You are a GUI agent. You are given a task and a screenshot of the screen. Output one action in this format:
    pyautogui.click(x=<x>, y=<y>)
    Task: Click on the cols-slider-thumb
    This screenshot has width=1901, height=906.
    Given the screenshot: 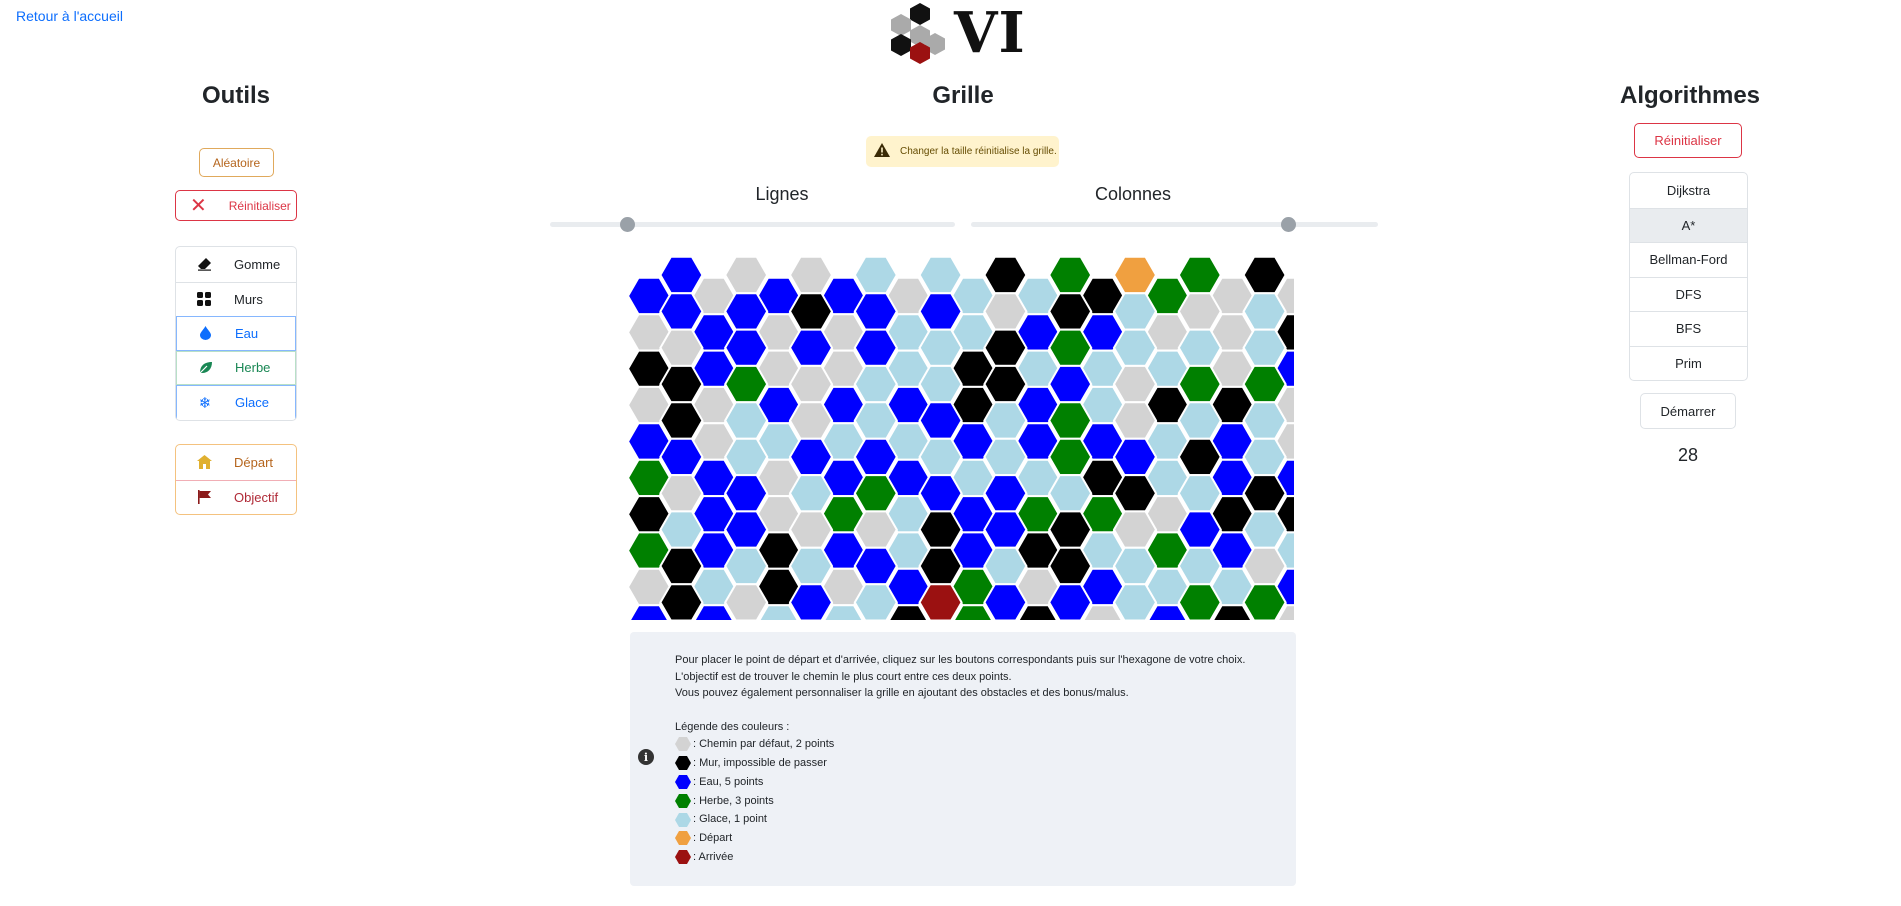 What is the action you would take?
    pyautogui.click(x=1289, y=224)
    